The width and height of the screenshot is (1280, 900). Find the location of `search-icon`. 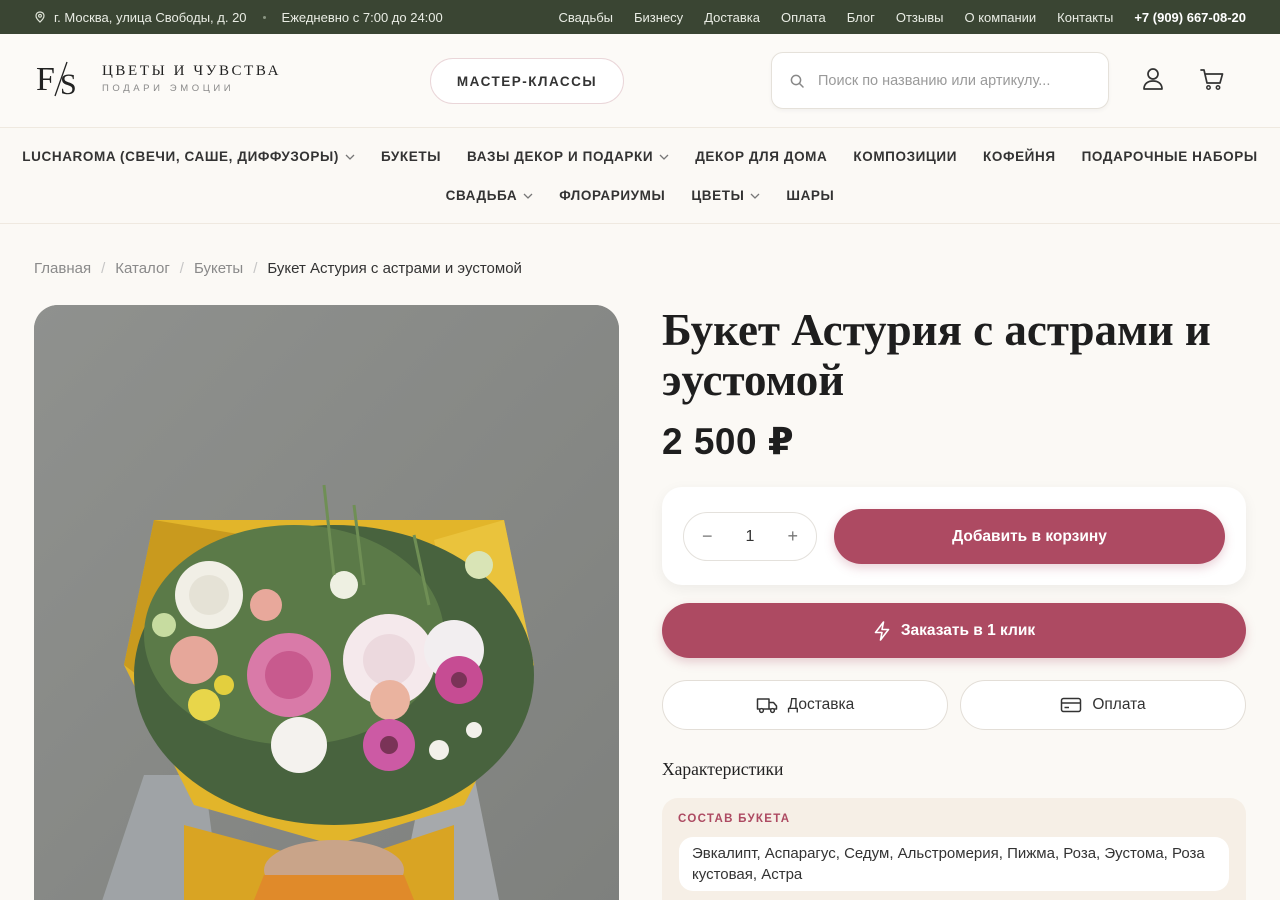

search-icon is located at coordinates (797, 81).